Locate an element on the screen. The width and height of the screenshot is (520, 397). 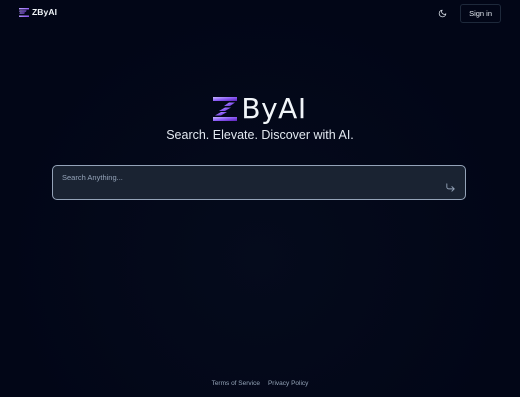
moon-icon is located at coordinates (442, 13).